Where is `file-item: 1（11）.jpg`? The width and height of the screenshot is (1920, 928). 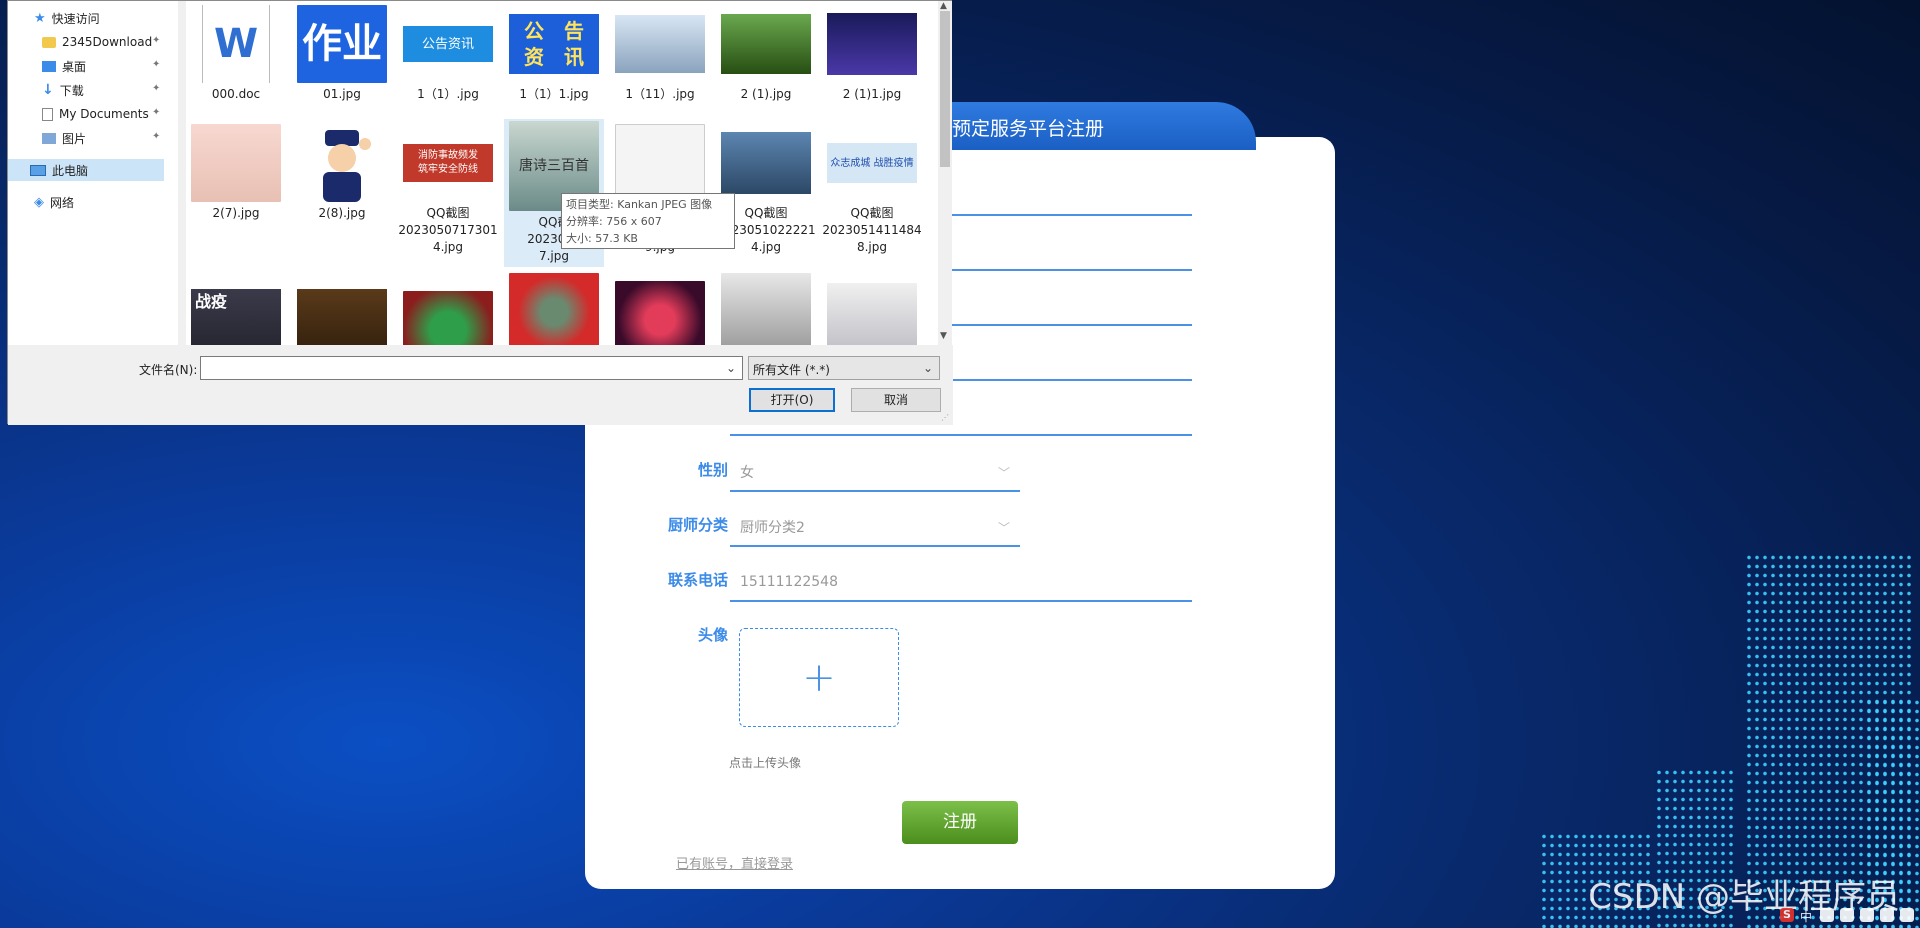 file-item: 1（11）.jpg is located at coordinates (660, 54).